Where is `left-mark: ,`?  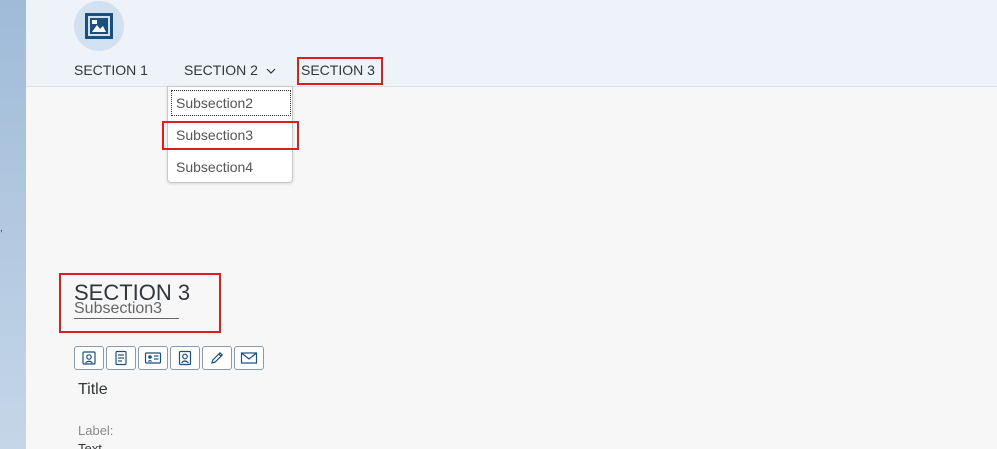
left-mark: , is located at coordinates (1, 228).